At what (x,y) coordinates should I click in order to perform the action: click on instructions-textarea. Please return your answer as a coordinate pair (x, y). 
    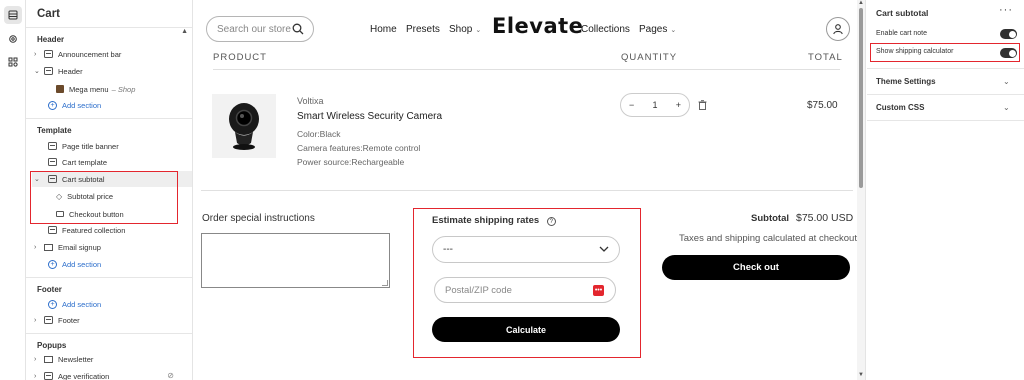
    Looking at the image, I should click on (295, 260).